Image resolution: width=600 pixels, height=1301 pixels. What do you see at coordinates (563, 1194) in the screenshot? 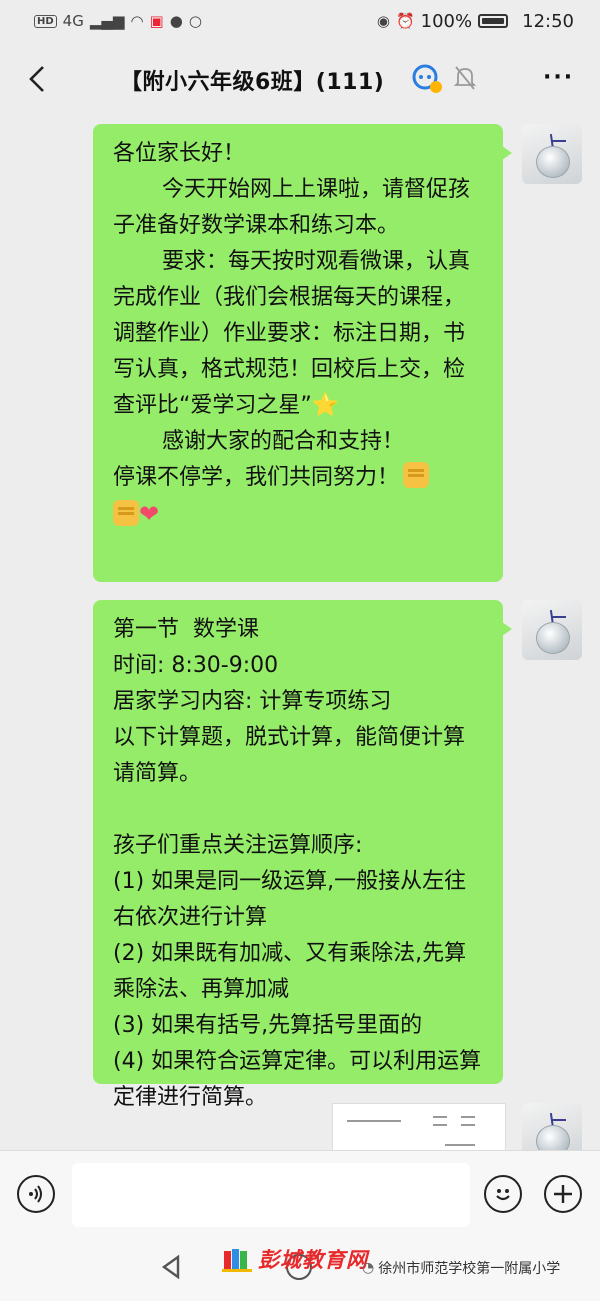
I see `plus-icon` at bounding box center [563, 1194].